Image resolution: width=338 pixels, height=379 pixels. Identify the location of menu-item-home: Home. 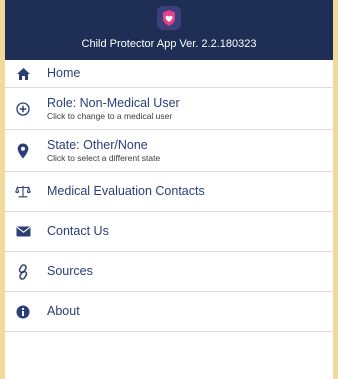
(169, 74).